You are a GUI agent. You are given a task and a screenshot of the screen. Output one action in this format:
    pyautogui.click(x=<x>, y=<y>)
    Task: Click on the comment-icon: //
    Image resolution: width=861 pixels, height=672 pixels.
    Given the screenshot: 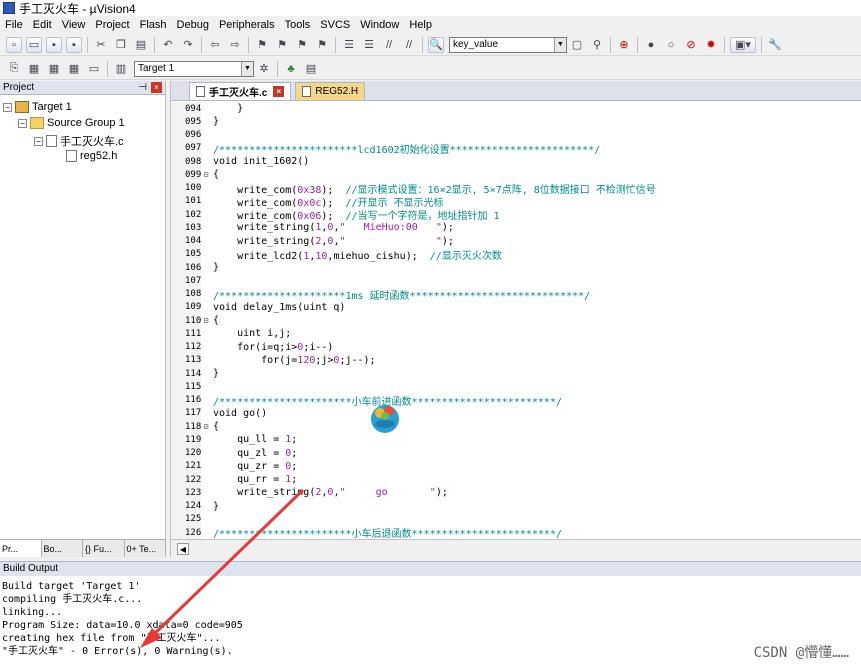 What is the action you would take?
    pyautogui.click(x=389, y=45)
    